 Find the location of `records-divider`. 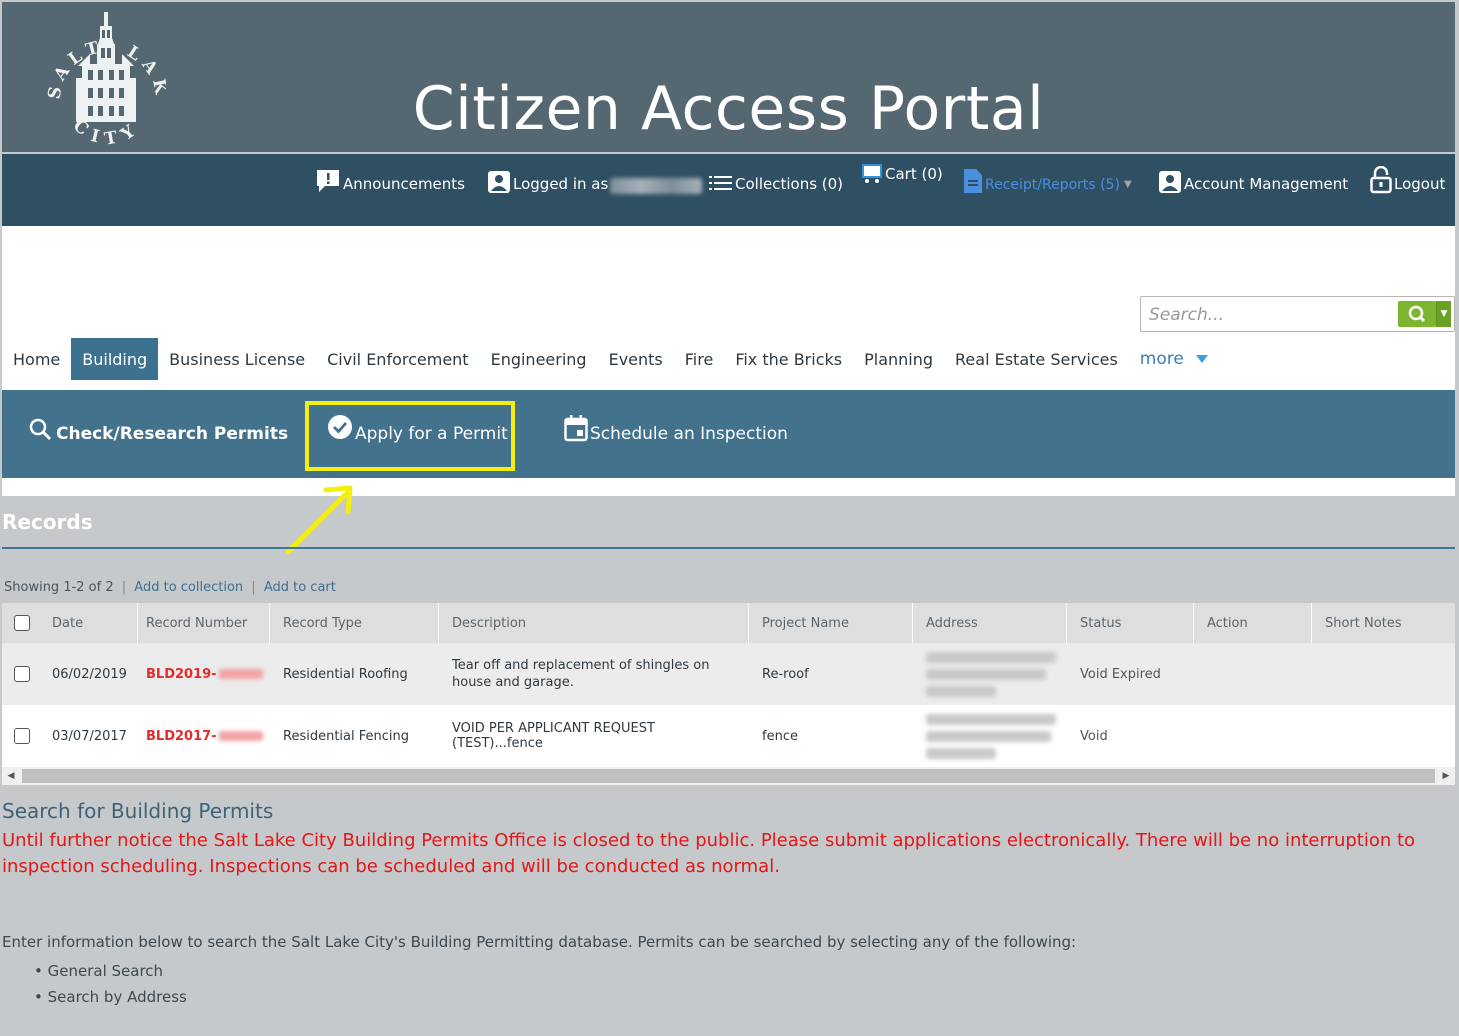

records-divider is located at coordinates (728, 548).